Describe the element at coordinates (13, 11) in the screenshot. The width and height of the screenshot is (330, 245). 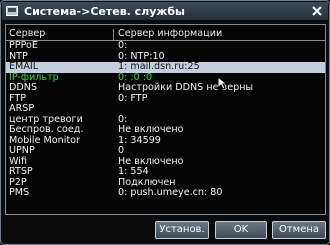
I see `window-icon` at that location.